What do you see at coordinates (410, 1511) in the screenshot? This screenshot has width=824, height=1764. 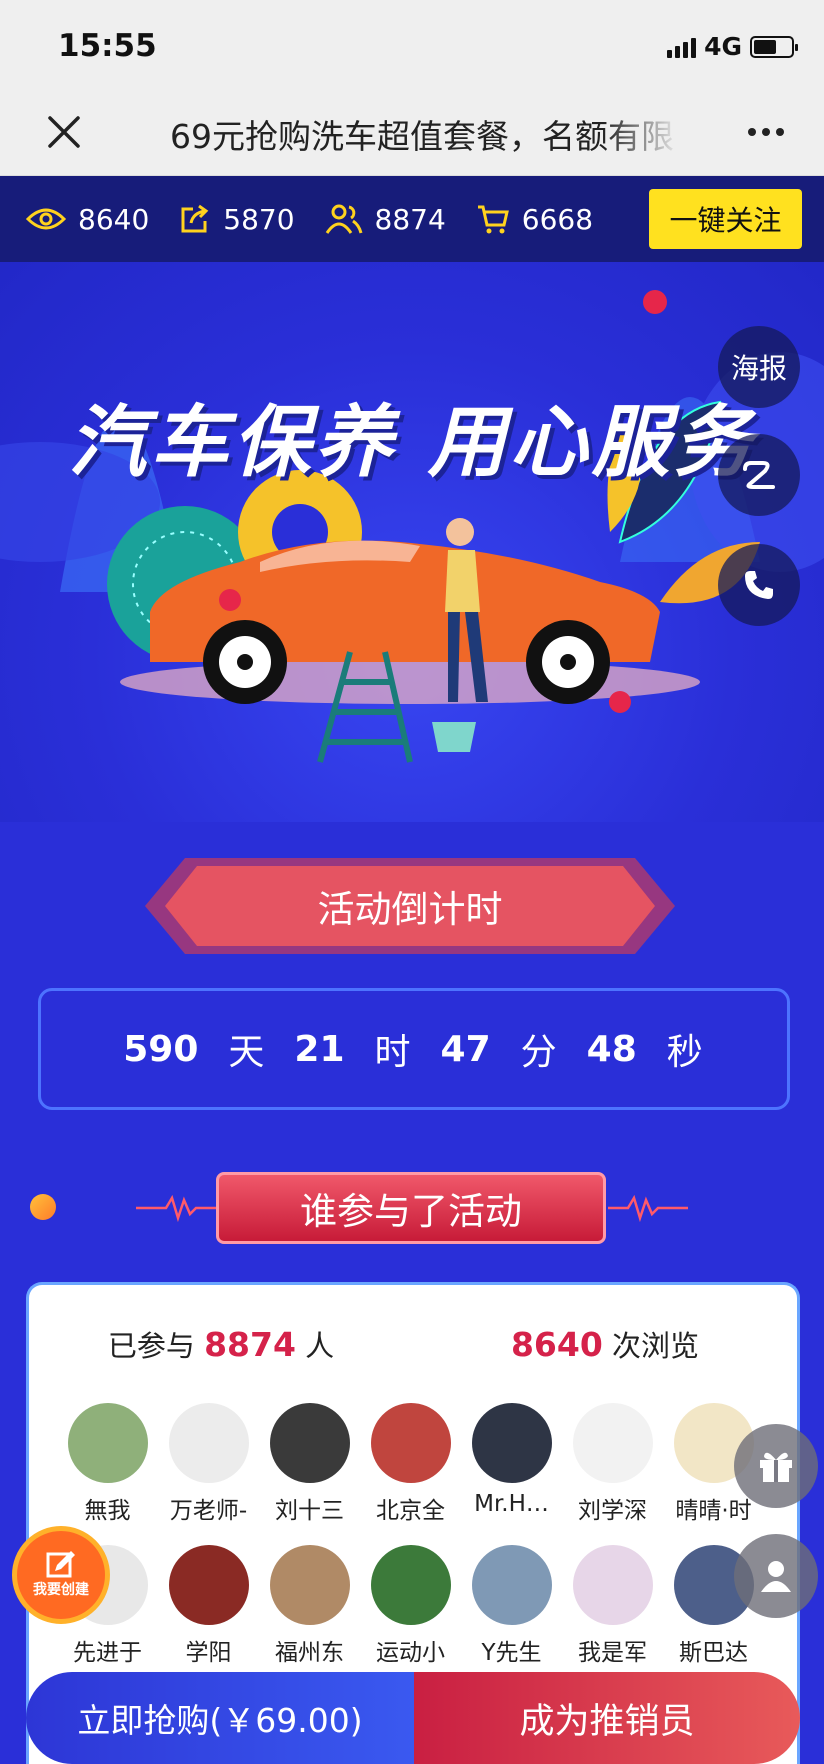 I see `participant-name: 北京全` at bounding box center [410, 1511].